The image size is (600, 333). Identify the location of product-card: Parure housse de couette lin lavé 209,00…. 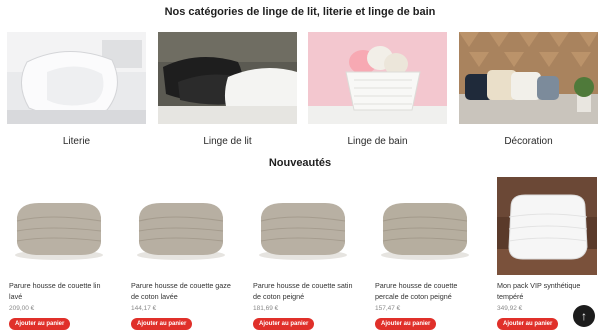
(59, 253).